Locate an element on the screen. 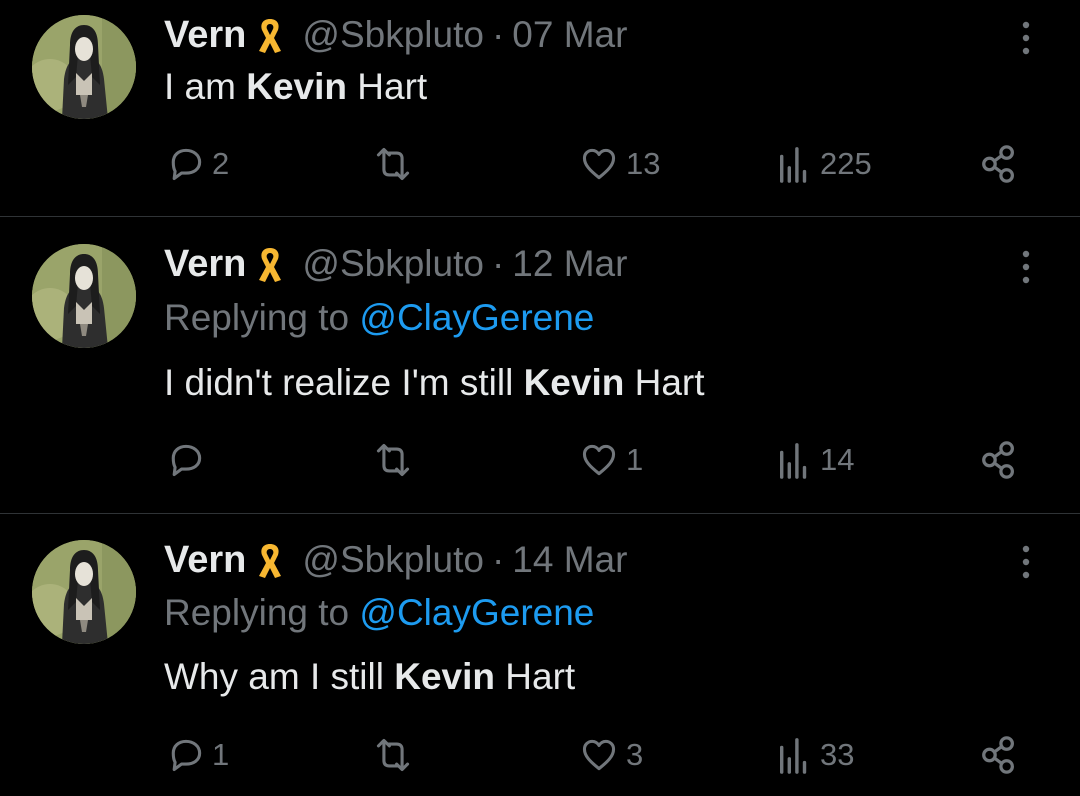  tweet-header: Vern @Sbkpluto · 14 Mar is located at coordinates (395, 560).